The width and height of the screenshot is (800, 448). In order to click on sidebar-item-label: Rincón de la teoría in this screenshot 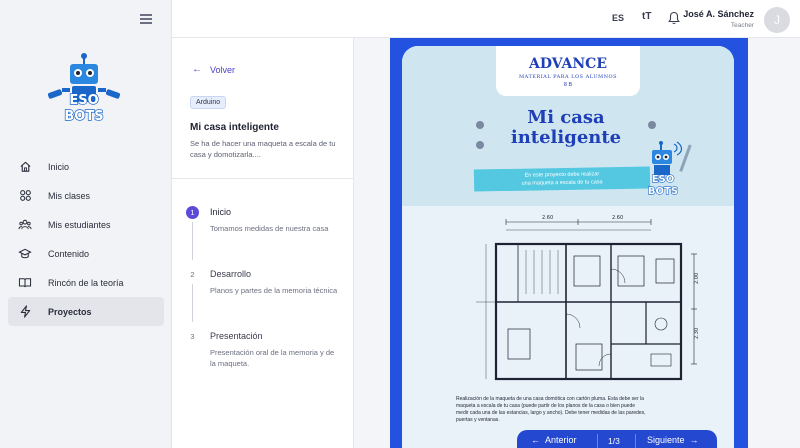, I will do `click(86, 282)`.